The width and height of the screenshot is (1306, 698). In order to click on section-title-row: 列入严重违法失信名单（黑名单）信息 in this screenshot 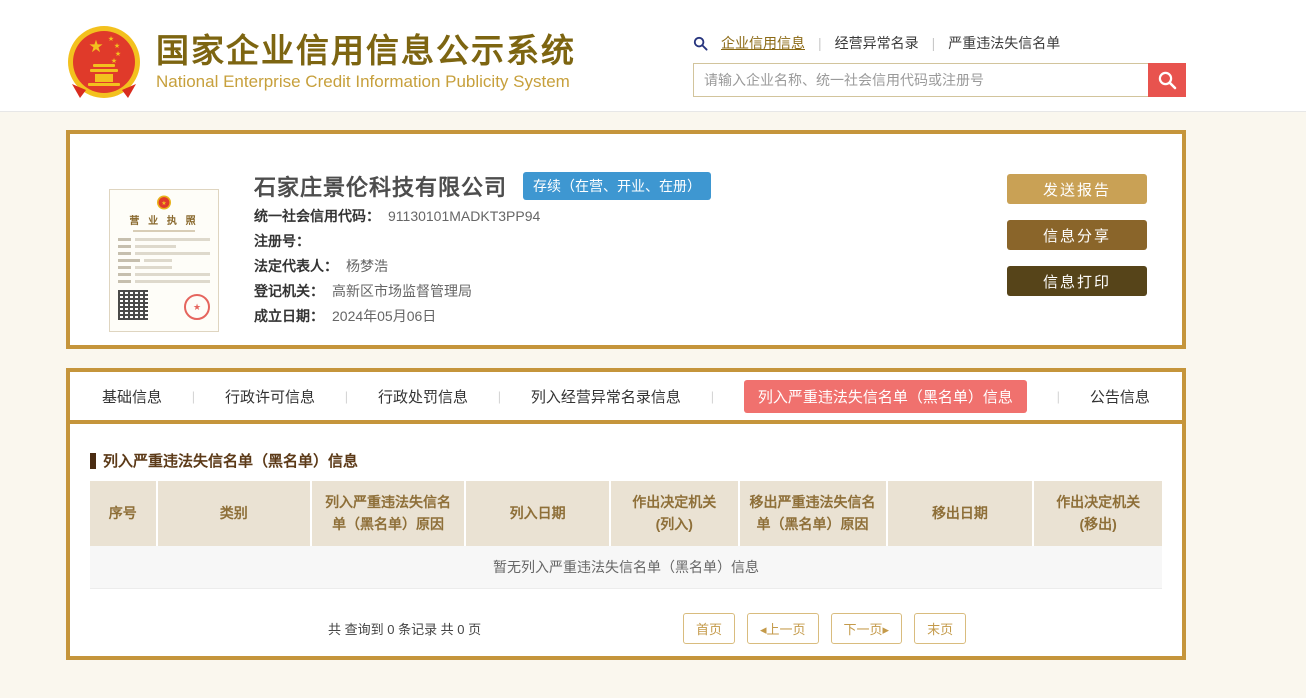, I will do `click(626, 460)`.